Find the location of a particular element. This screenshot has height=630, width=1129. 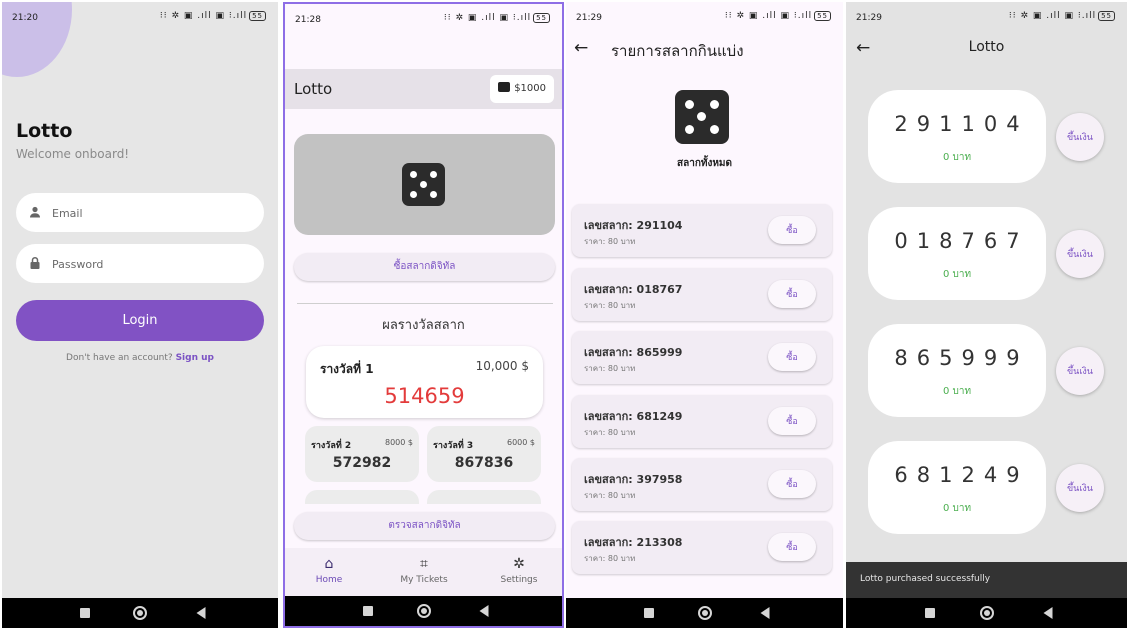

status-bar: 21:28 ⁝⁝ ✲ ▣ .ıll ▣ ⁝.ıll 55 is located at coordinates (423, 18).